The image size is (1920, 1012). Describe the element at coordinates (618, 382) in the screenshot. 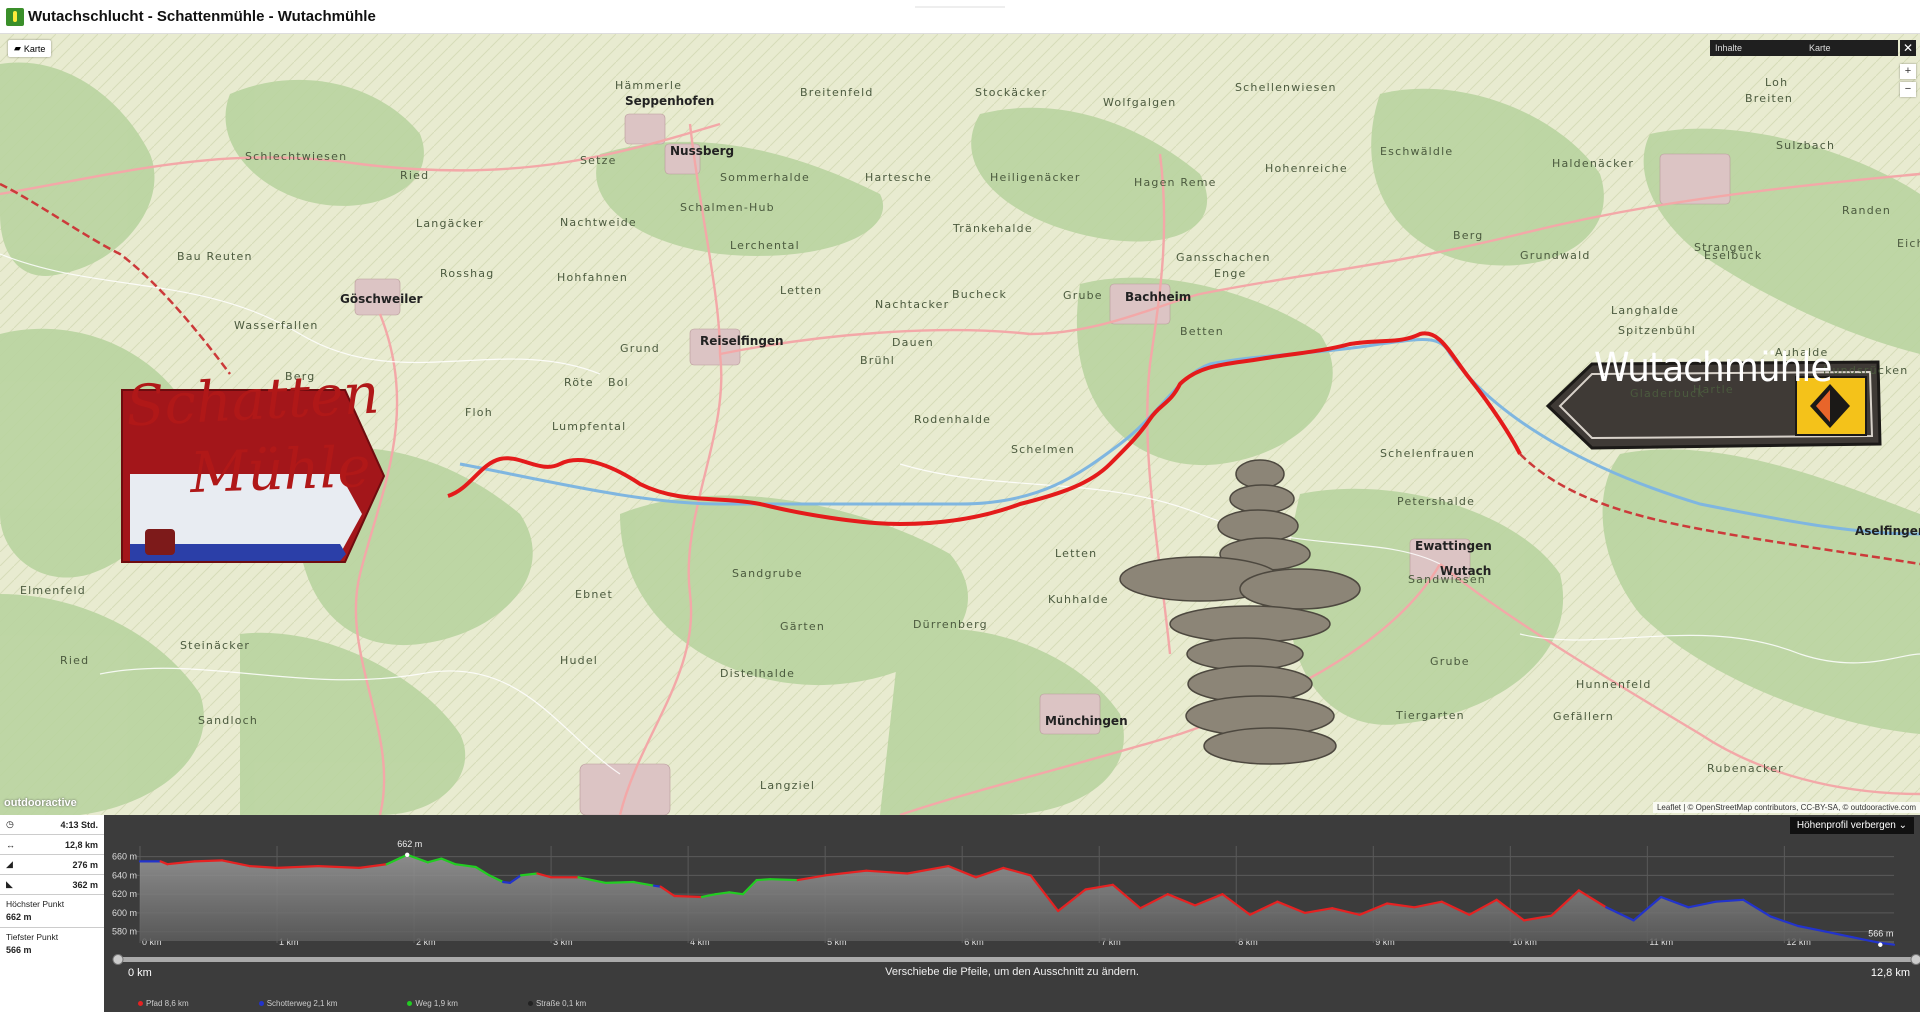

I see `map-place-label: Bol` at that location.